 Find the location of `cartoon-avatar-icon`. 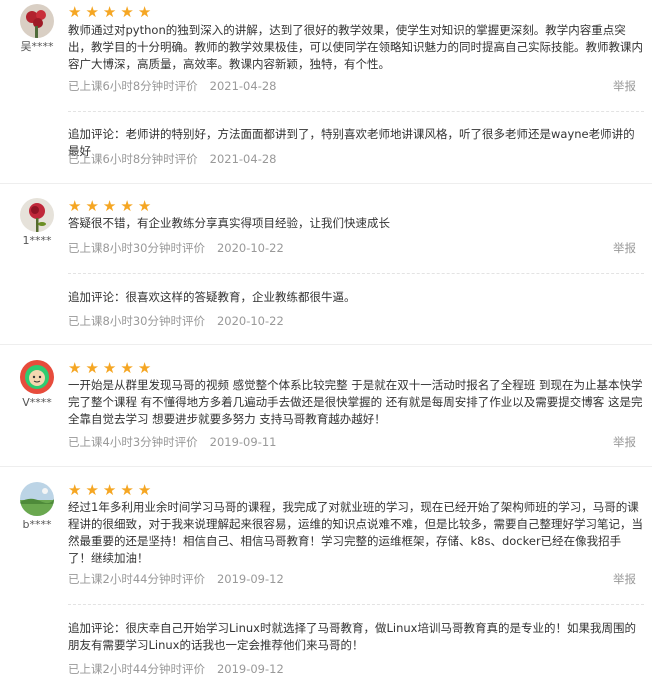

cartoon-avatar-icon is located at coordinates (37, 377).